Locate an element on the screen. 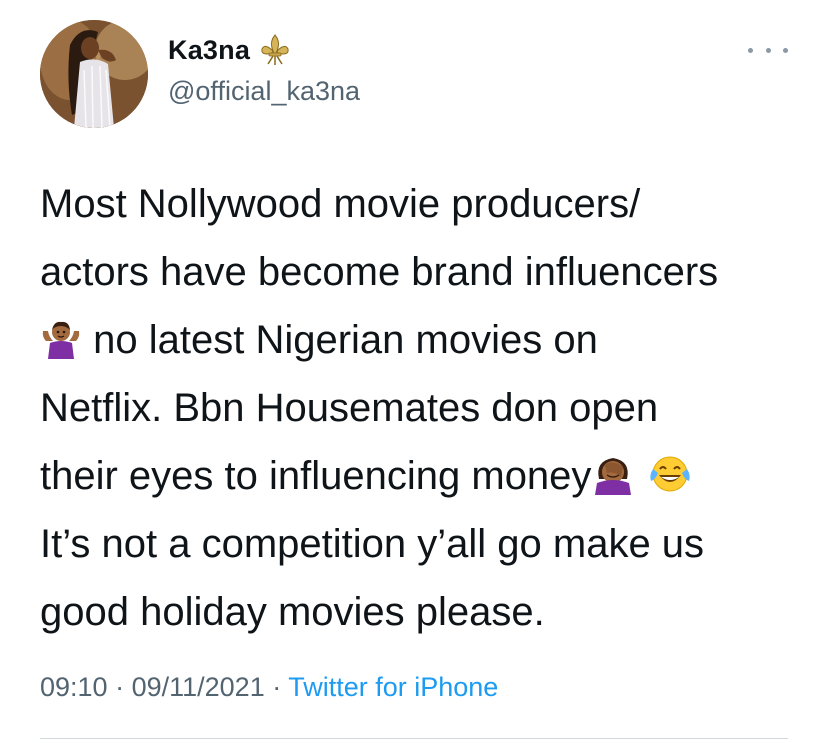 Image resolution: width=828 pixels, height=743 pixels. more-options-icon is located at coordinates (768, 50).